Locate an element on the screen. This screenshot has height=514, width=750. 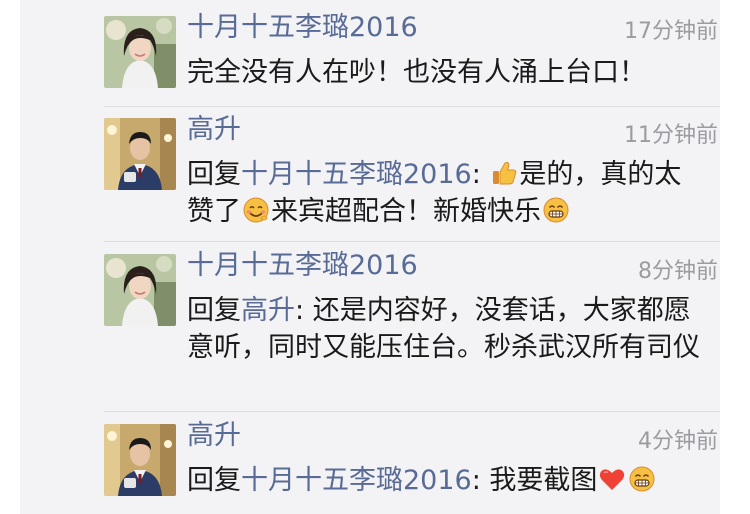
comment-body: 回复十月十五李璐2016: 我要截图 is located at coordinates (447, 480).